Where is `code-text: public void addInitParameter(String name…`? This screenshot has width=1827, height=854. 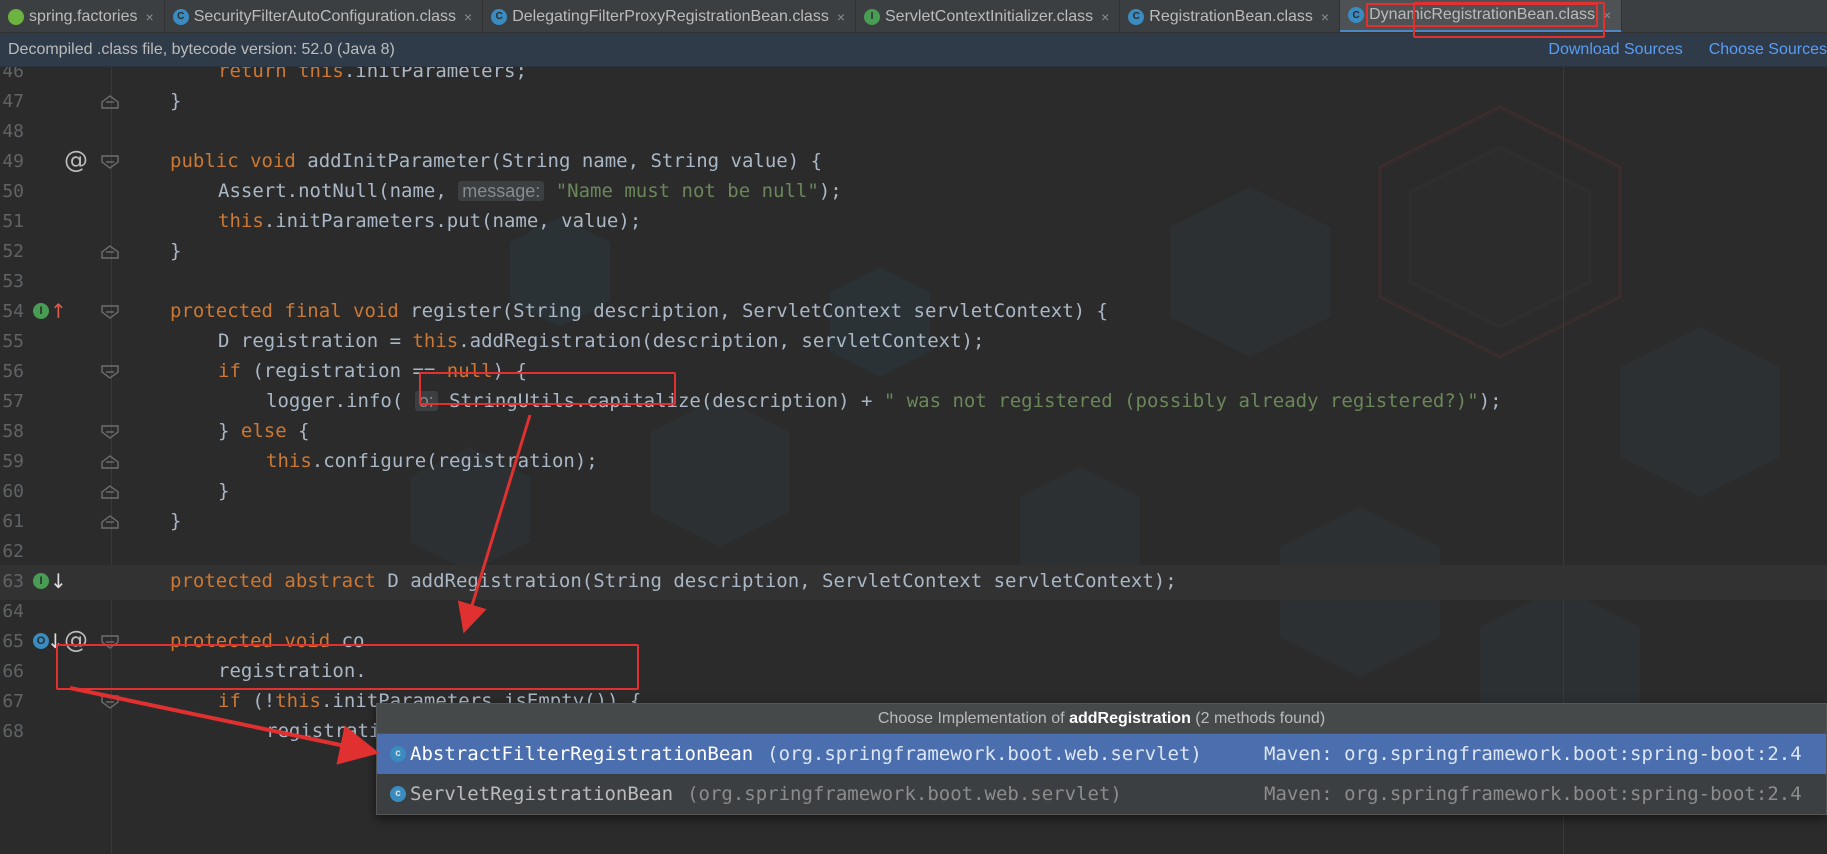 code-text: public void addInitParameter(String name… is located at coordinates (496, 161).